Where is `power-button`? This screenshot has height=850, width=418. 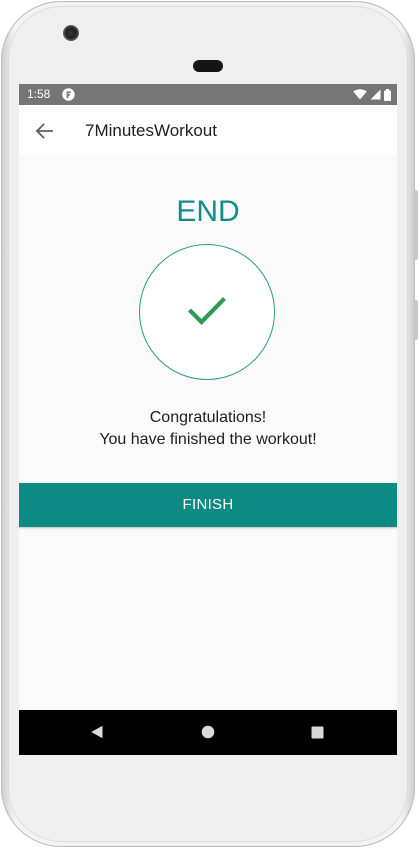 power-button is located at coordinates (415, 225).